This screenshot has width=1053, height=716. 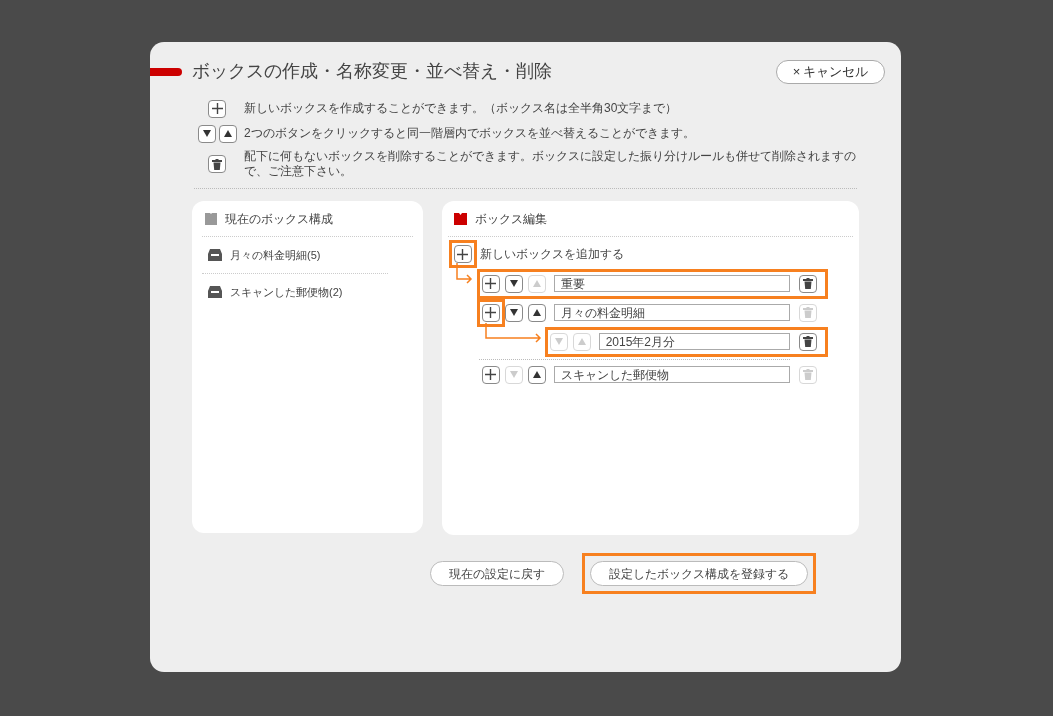 I want to click on help-text: 配下に何もないボックスを削除することができます。ボックスに設定した振り分けルールも併せて削除されますので、ご注意下さい。, so click(x=550, y=164).